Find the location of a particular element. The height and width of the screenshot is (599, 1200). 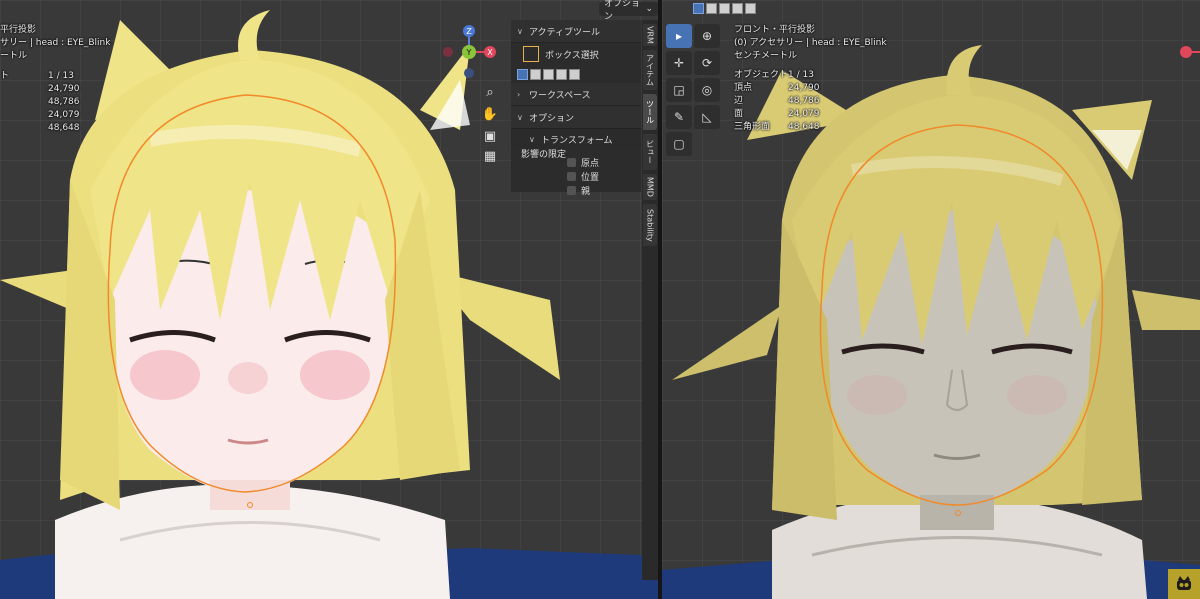

select-mode-header is located at coordinates (724, 8).